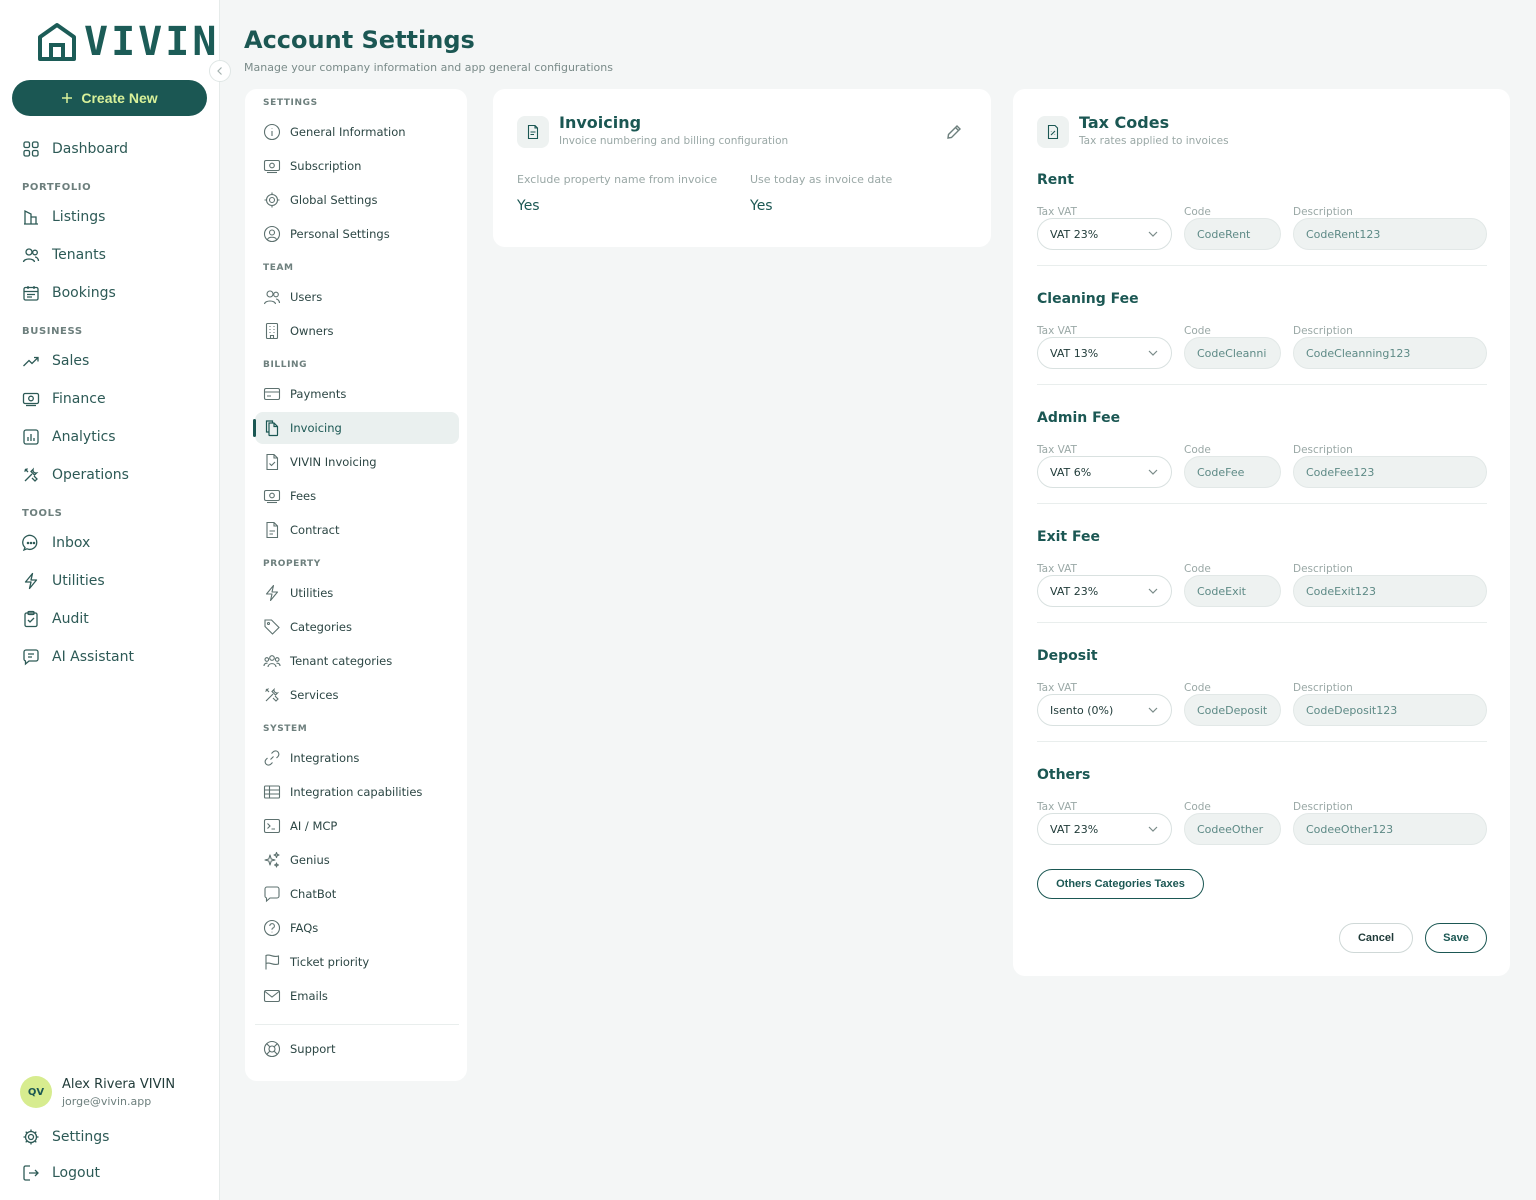 Image resolution: width=1536 pixels, height=1200 pixels. Describe the element at coordinates (357, 792) in the screenshot. I see `settings-item-integration-capabilities: Integration capabilities` at that location.